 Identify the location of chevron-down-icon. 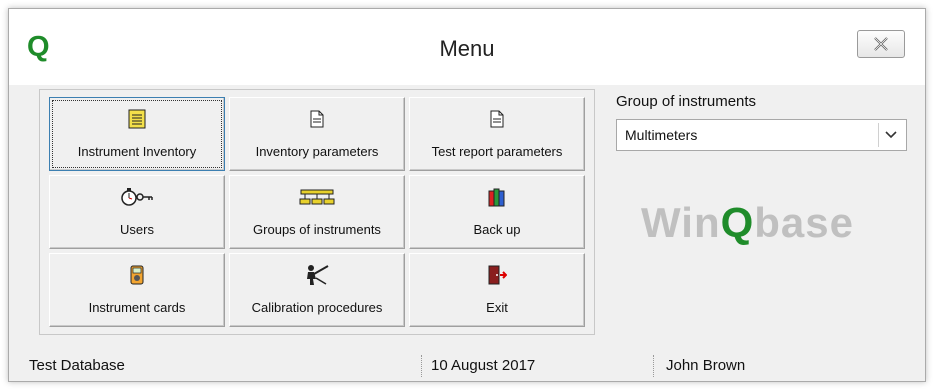
(891, 135).